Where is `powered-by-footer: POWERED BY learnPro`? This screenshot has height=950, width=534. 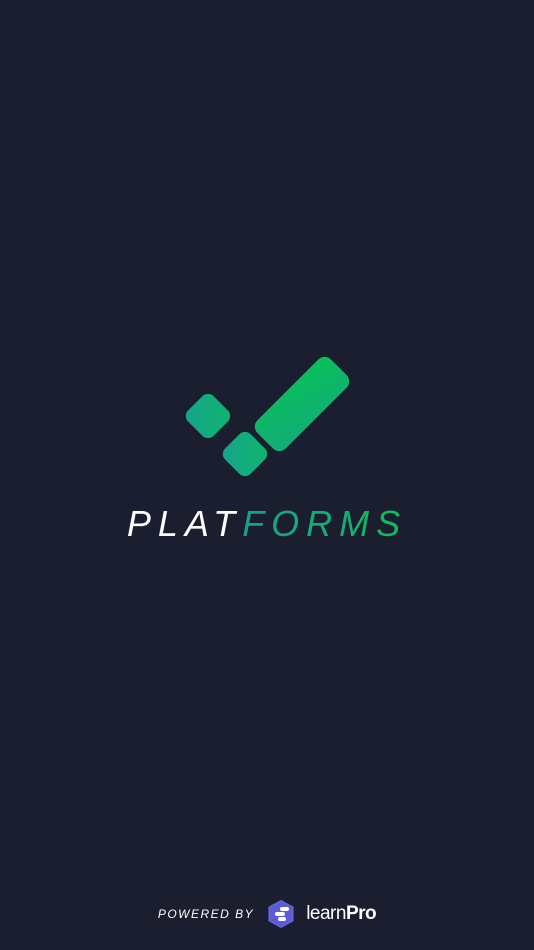
powered-by-footer: POWERED BY learnPro is located at coordinates (267, 914).